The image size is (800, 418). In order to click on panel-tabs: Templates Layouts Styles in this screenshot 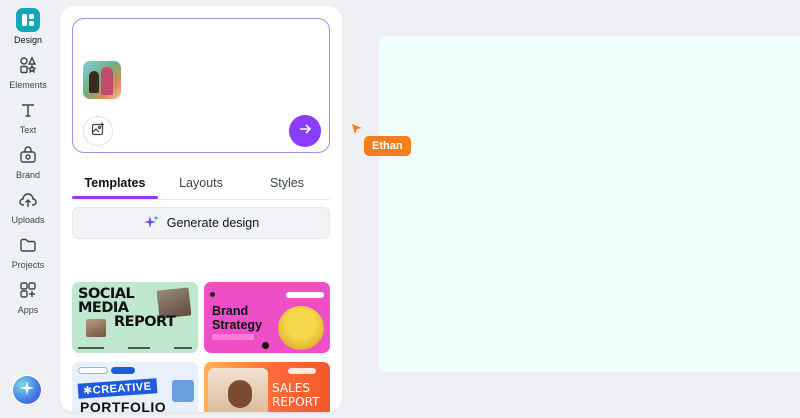, I will do `click(201, 184)`.